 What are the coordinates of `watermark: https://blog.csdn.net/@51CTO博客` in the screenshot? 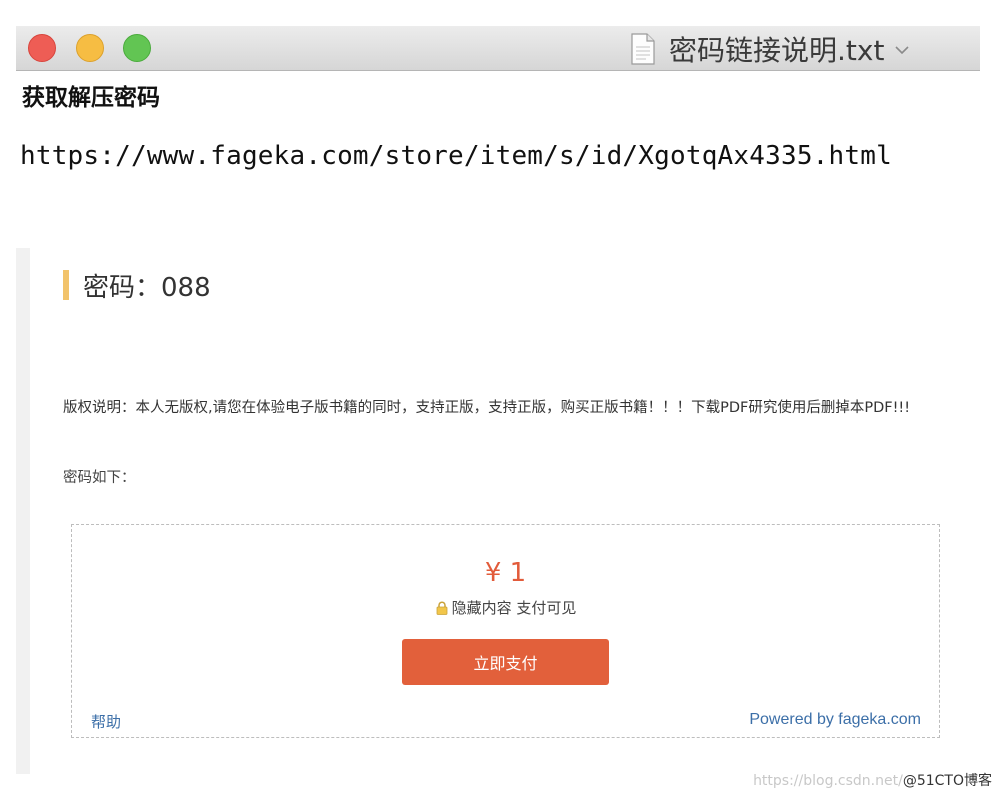 It's located at (872, 780).